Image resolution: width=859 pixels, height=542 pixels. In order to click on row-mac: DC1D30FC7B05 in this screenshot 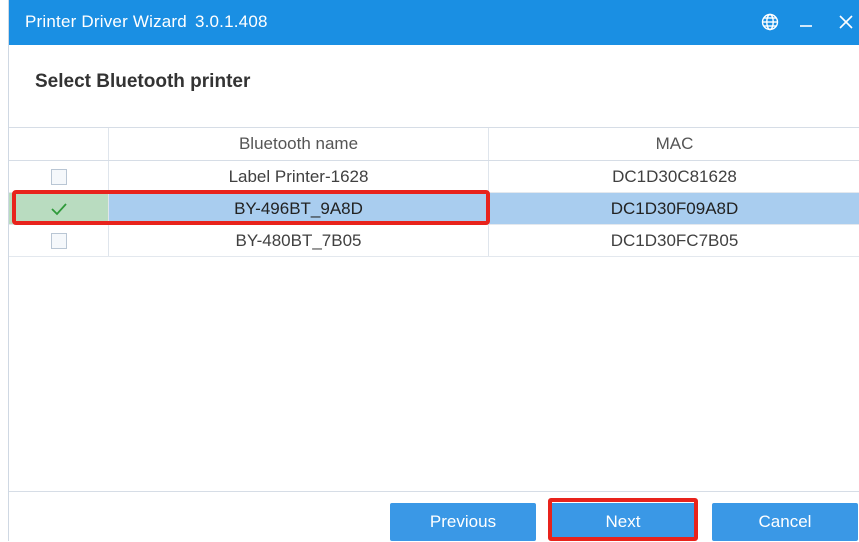, I will do `click(674, 240)`.